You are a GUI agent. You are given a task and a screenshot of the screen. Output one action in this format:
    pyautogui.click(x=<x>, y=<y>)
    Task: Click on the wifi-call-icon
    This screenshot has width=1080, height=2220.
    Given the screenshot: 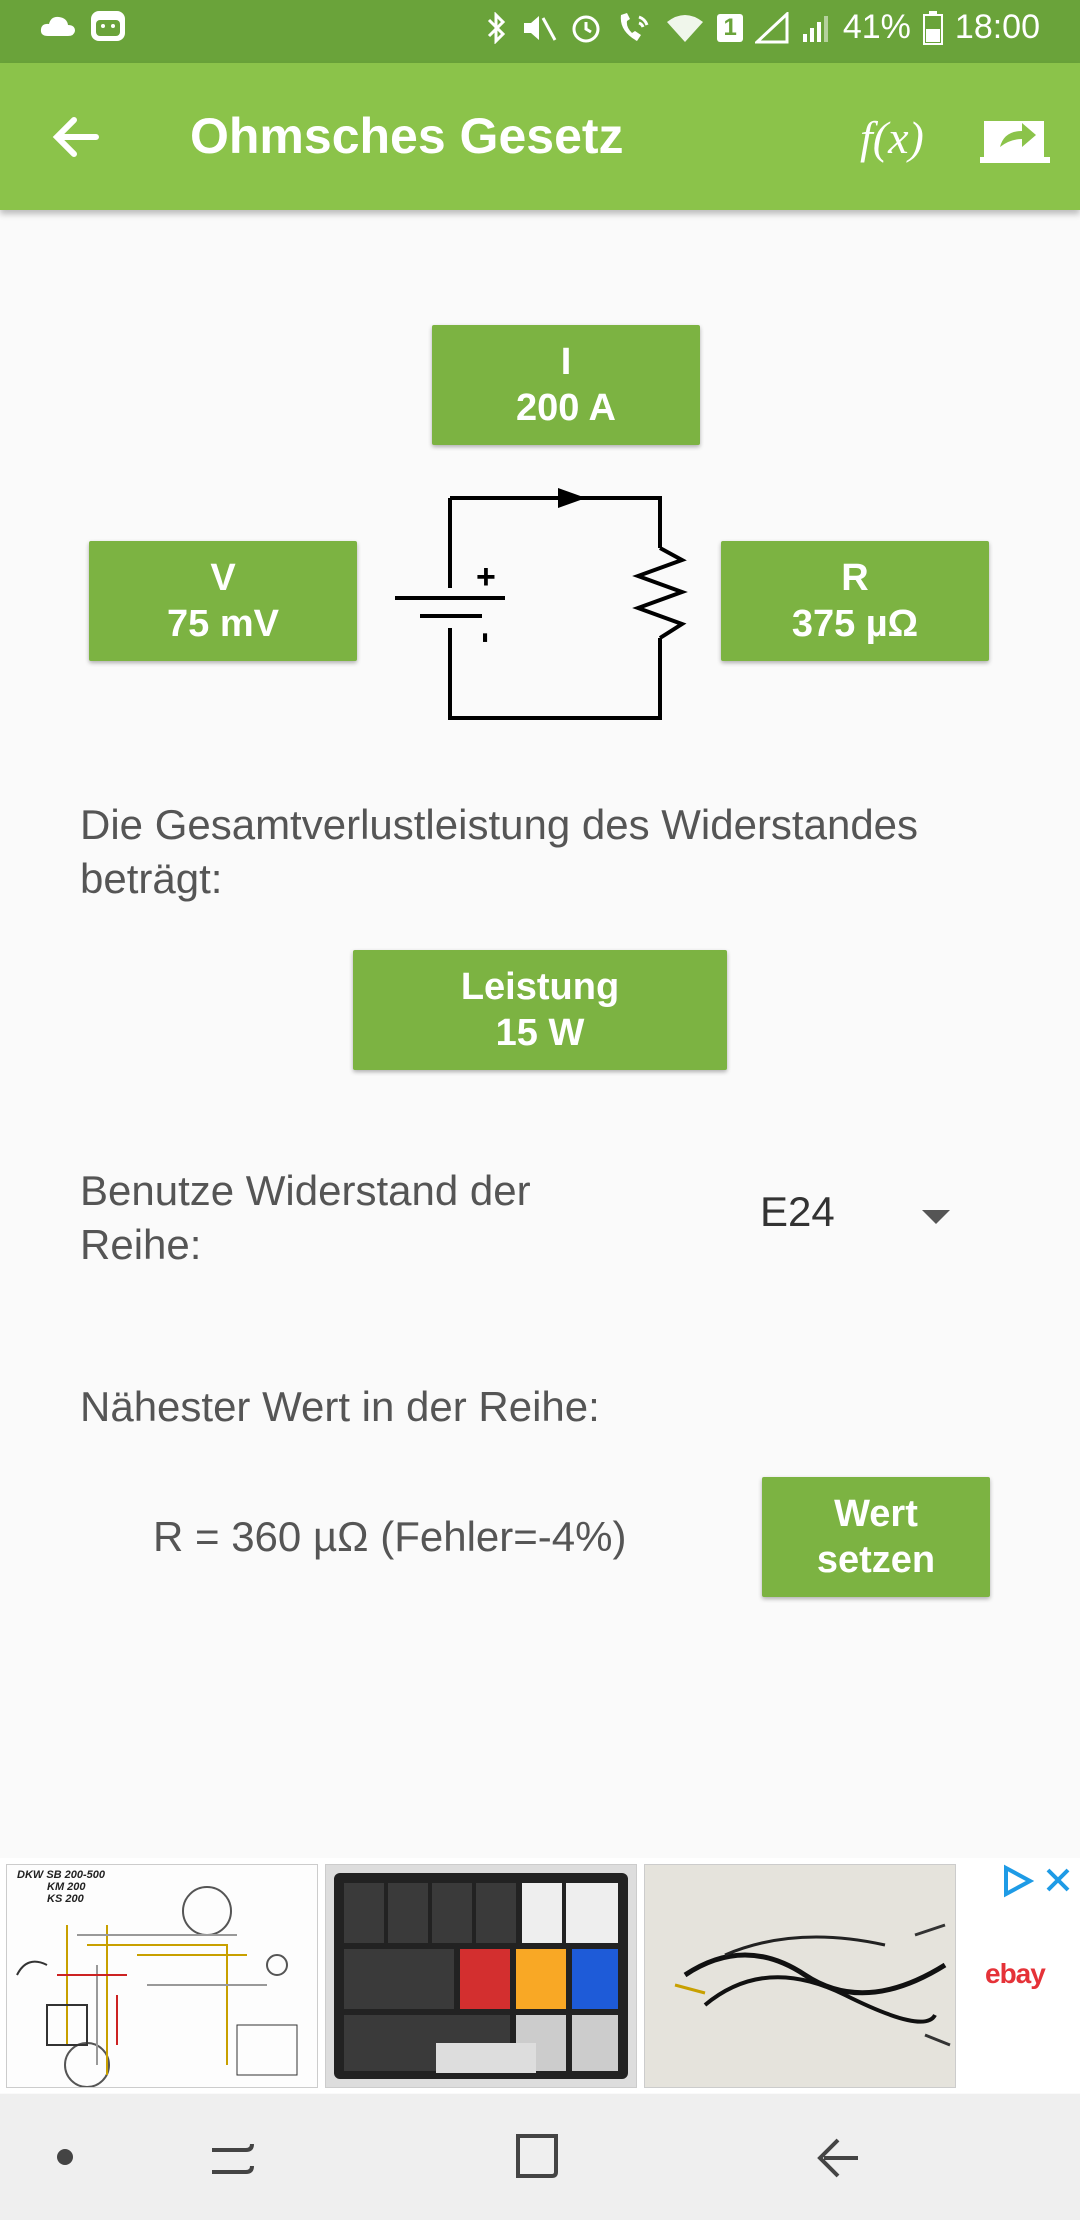 What is the action you would take?
    pyautogui.click(x=635, y=26)
    